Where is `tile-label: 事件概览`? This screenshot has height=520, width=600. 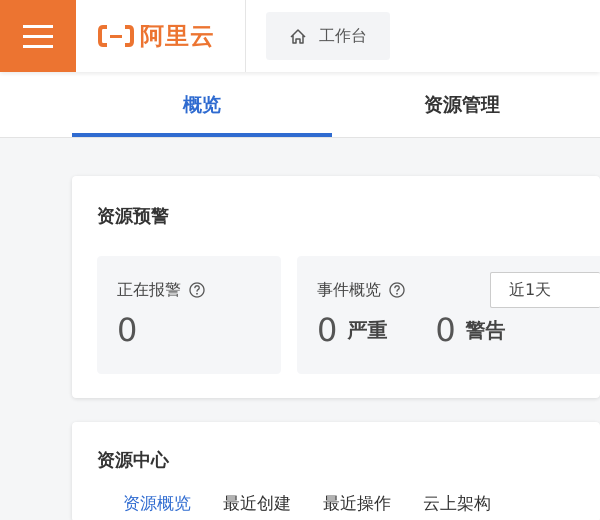 tile-label: 事件概览 is located at coordinates (349, 290).